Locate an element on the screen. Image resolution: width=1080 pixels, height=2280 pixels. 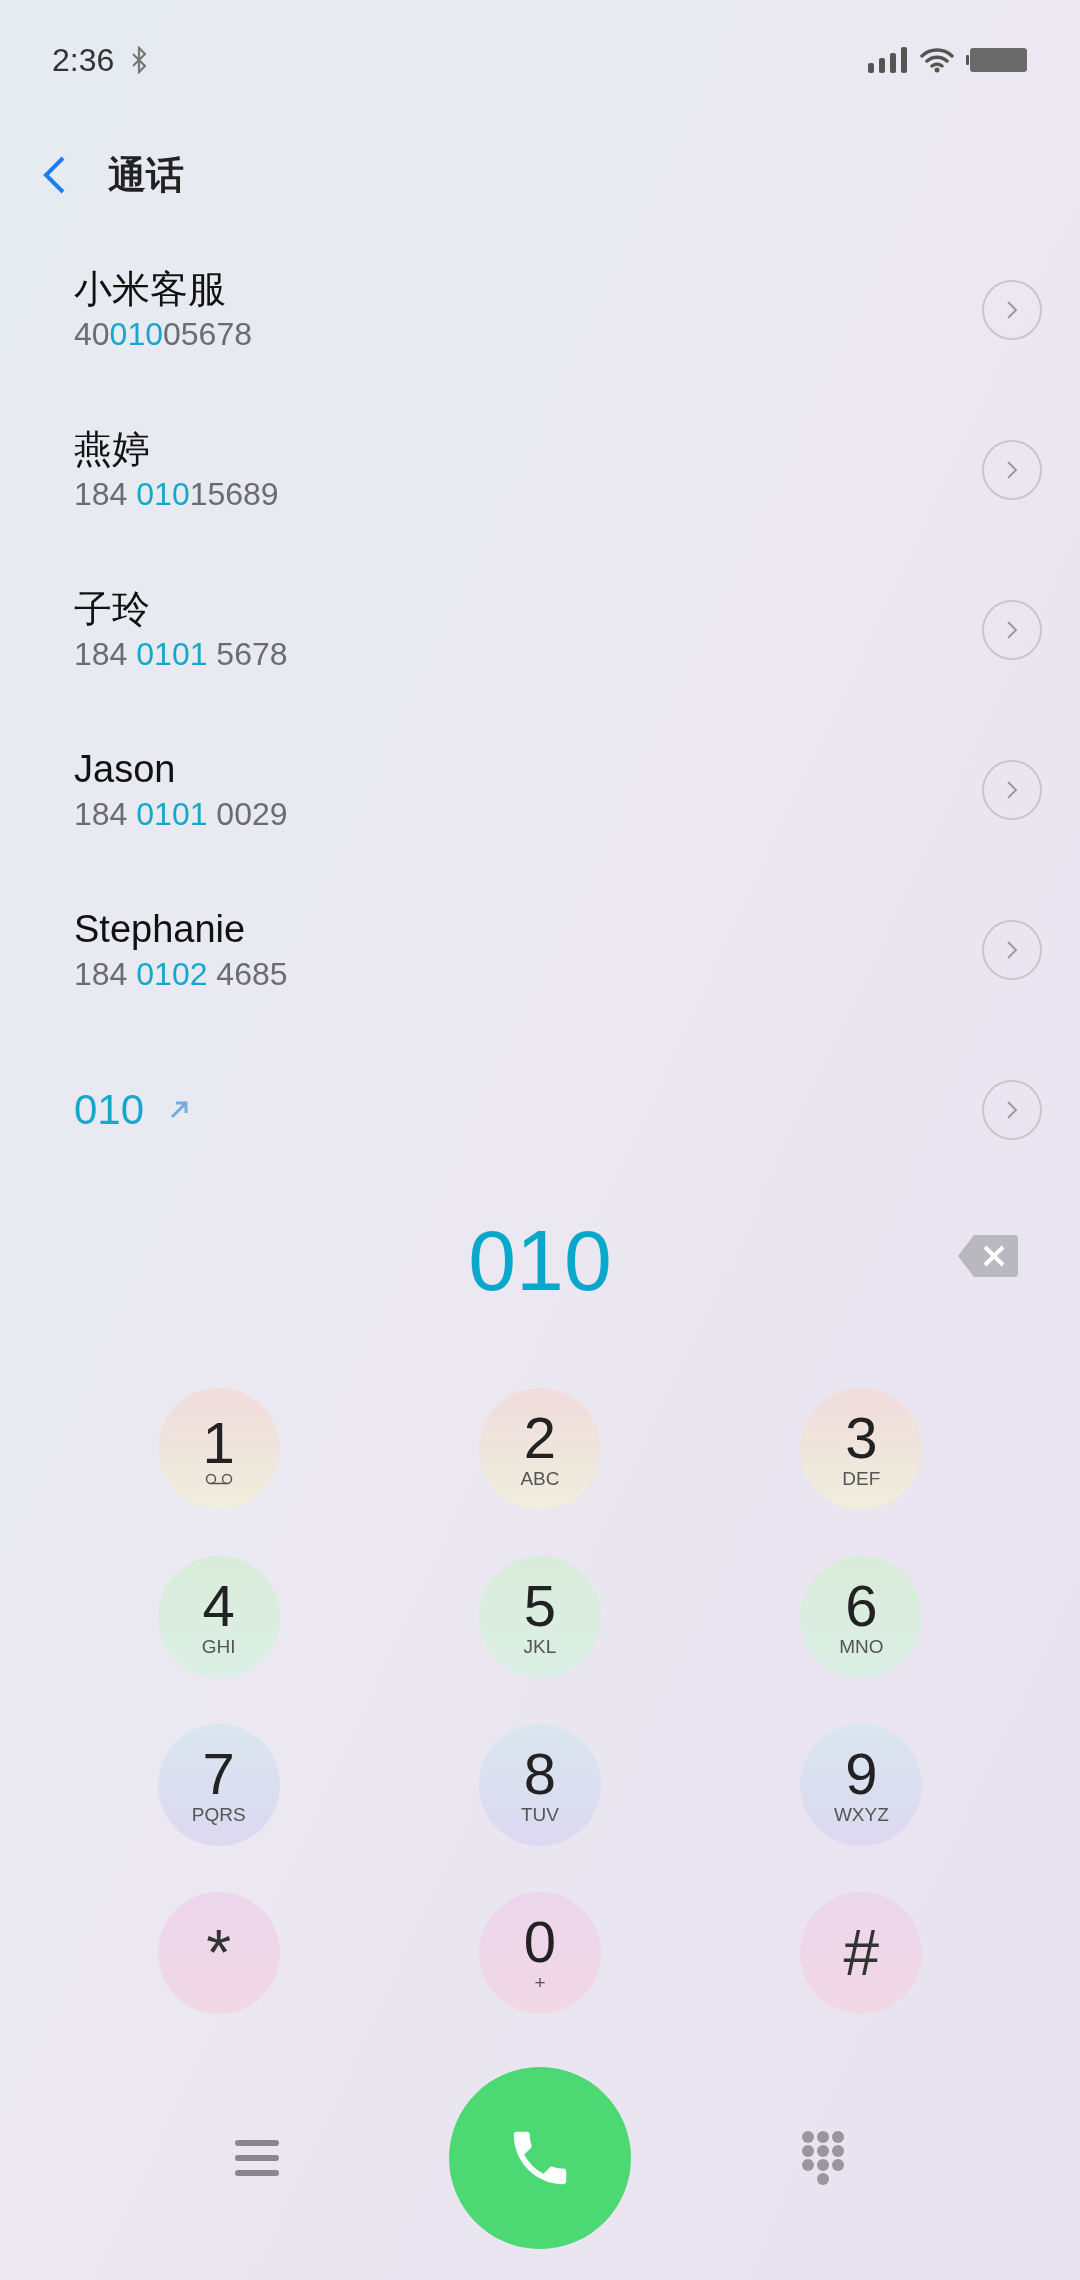
dialed-number-entry: 010 is located at coordinates (109, 1110).